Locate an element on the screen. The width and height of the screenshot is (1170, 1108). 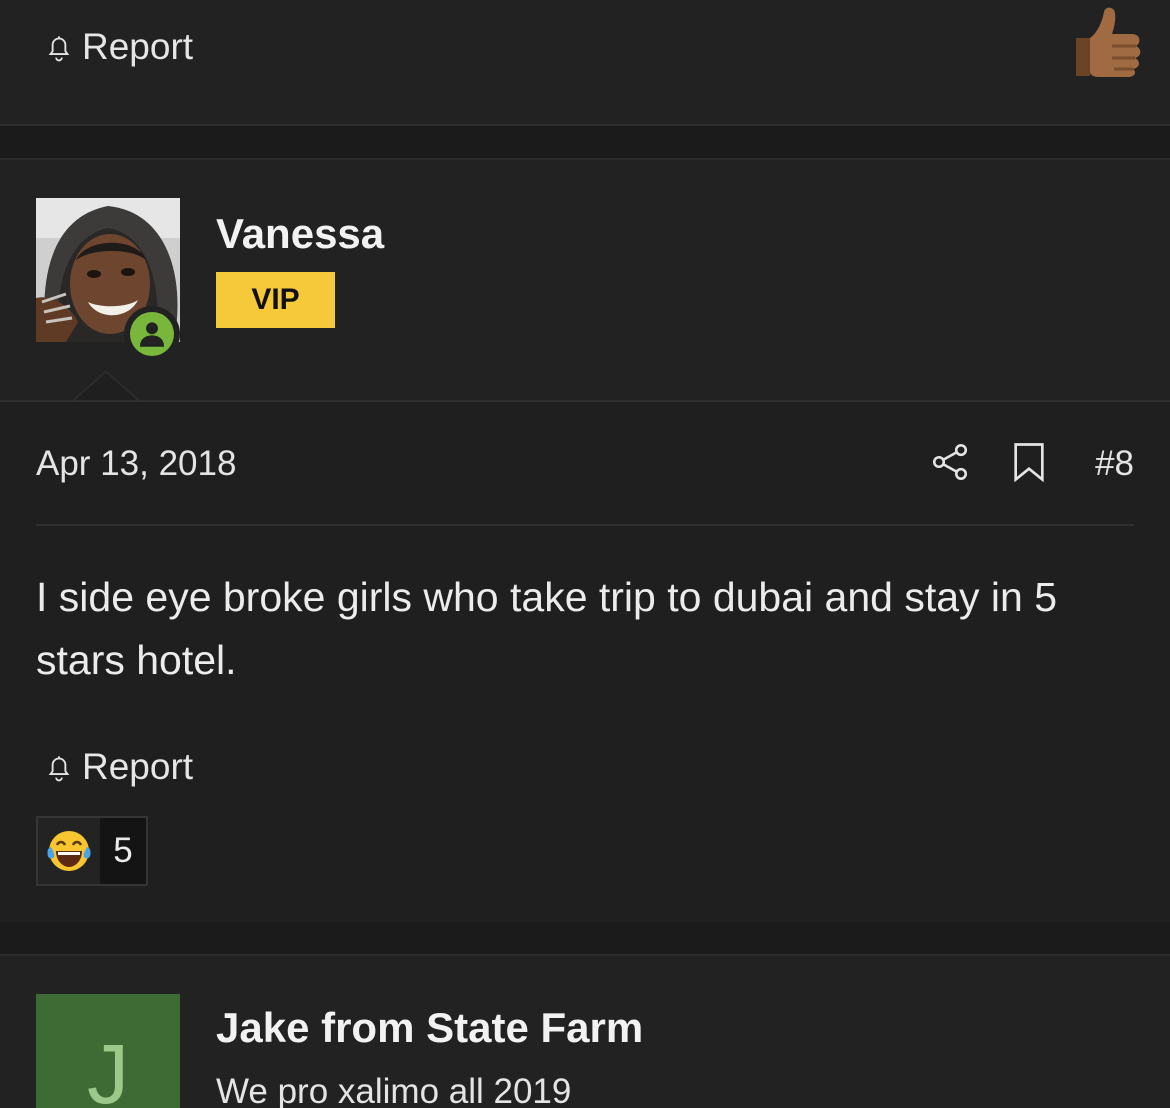
avatar: J is located at coordinates (108, 1051).